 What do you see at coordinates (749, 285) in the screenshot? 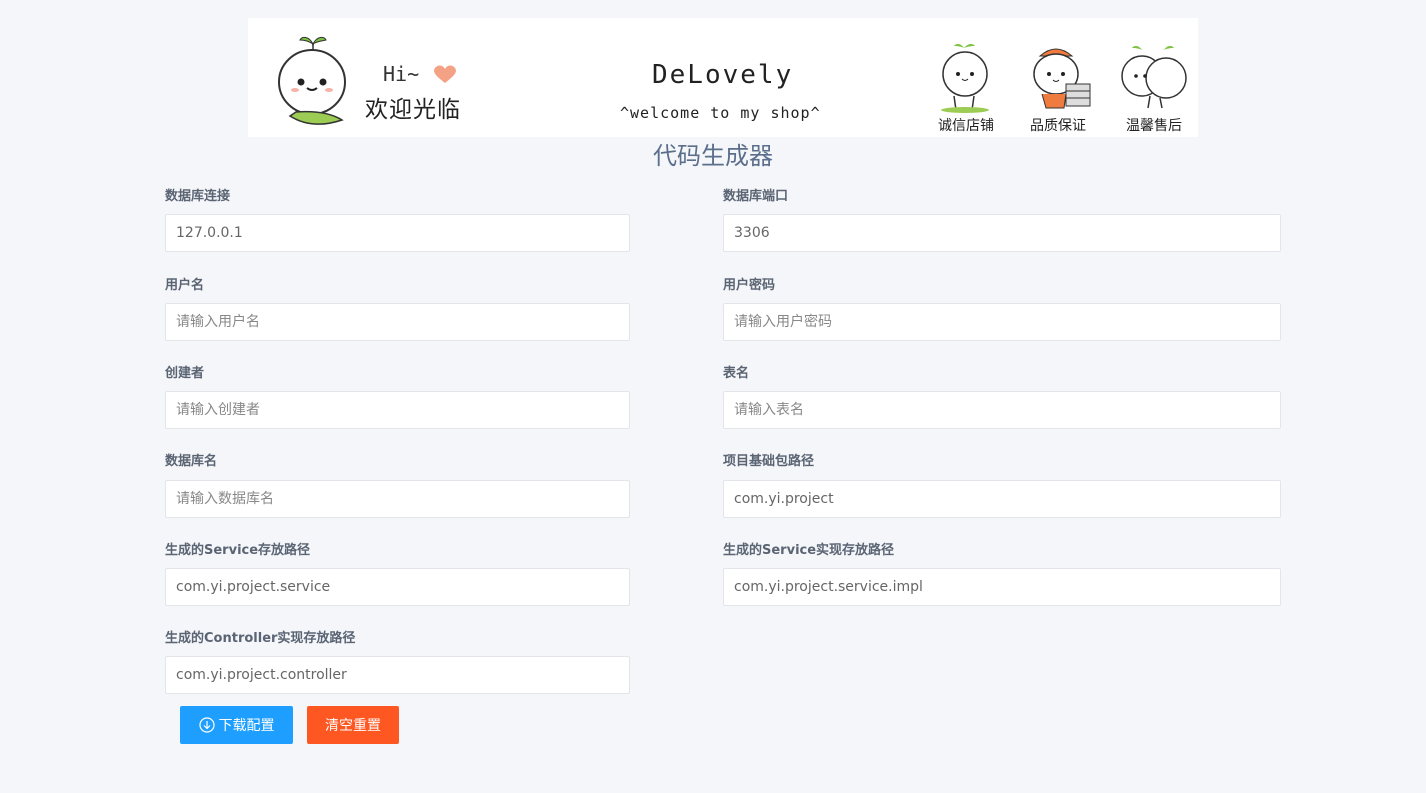
I see `password-label: 用户密码` at bounding box center [749, 285].